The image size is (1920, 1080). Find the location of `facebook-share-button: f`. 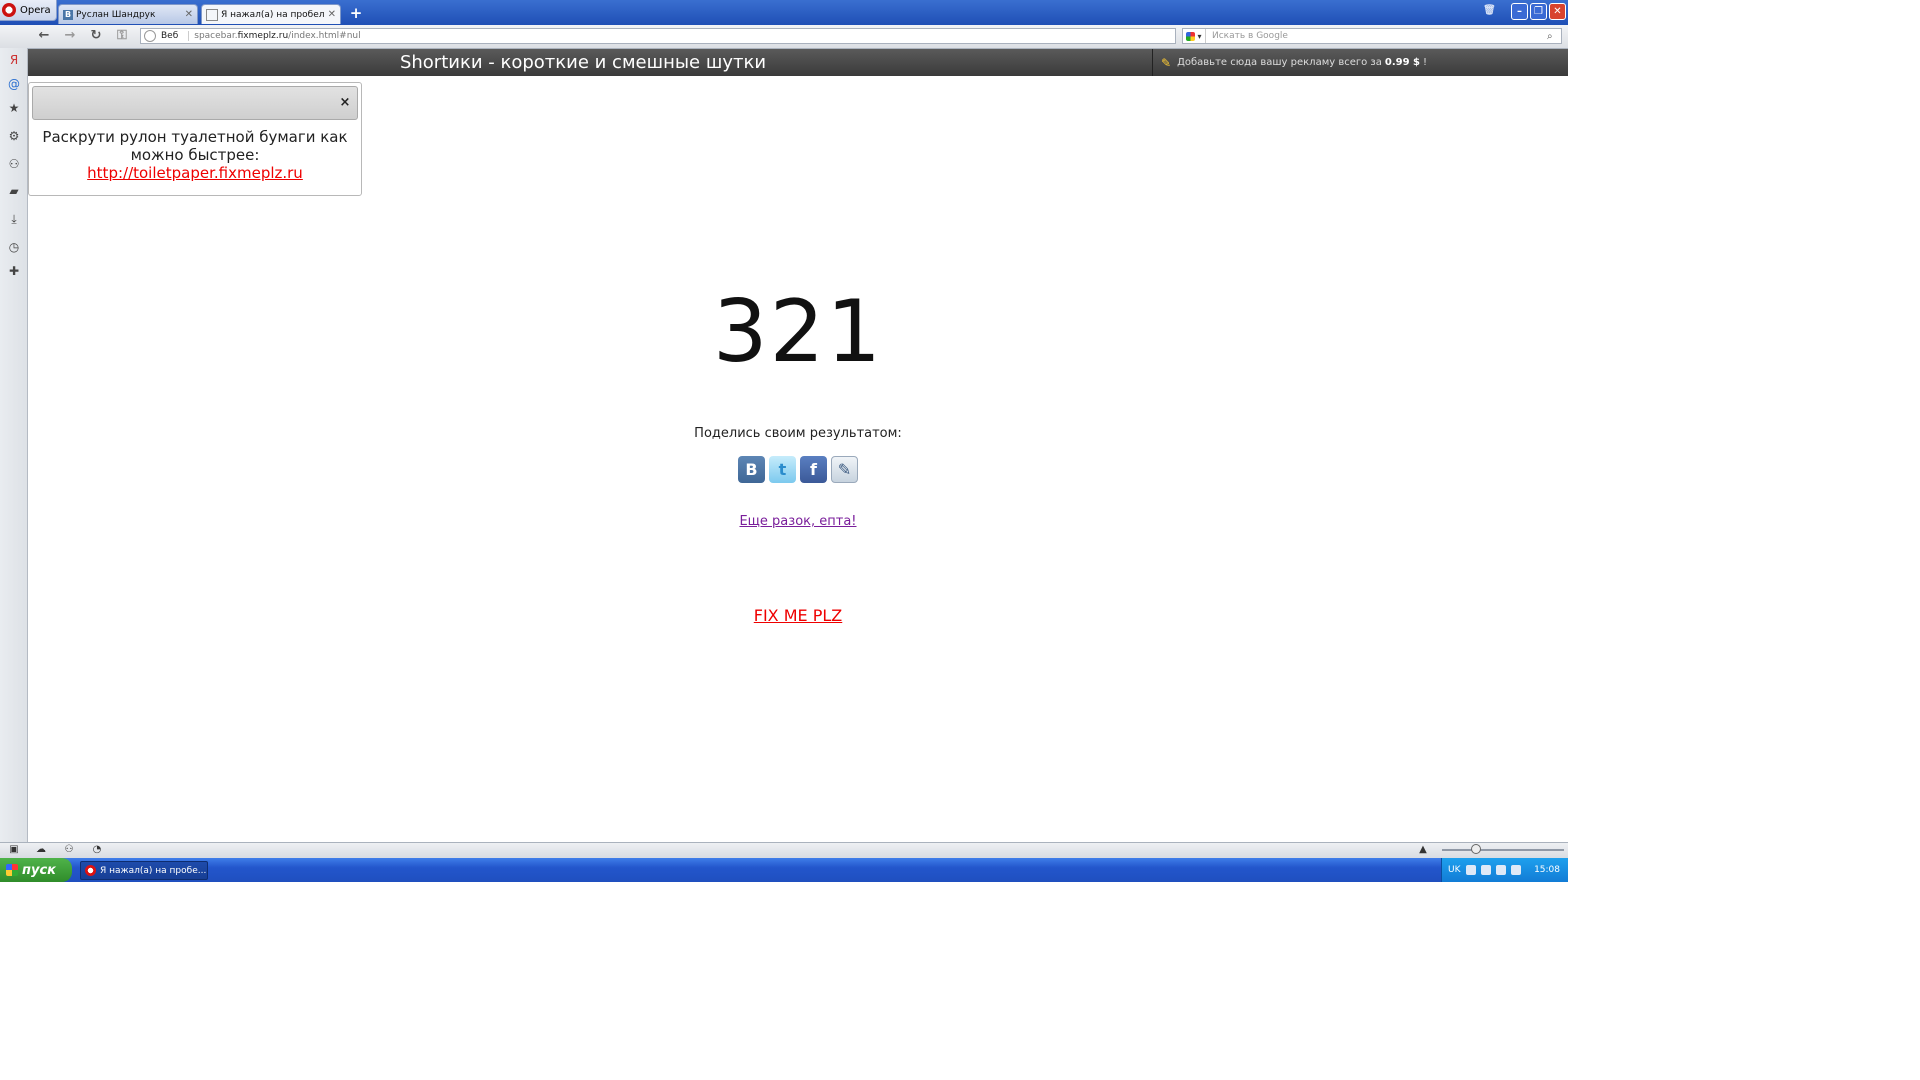

facebook-share-button: f is located at coordinates (813, 469).